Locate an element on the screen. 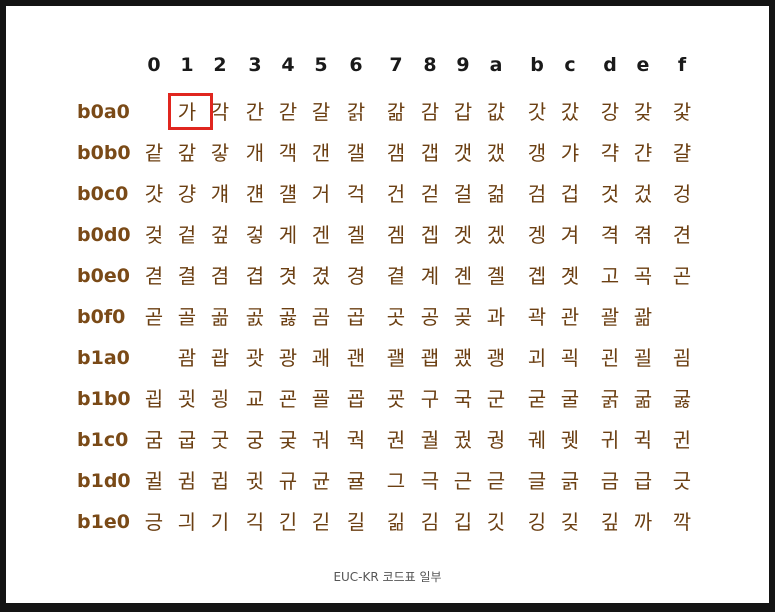 Image resolution: width=775 pixels, height=612 pixels. code-cell: 걀 is located at coordinates (682, 153).